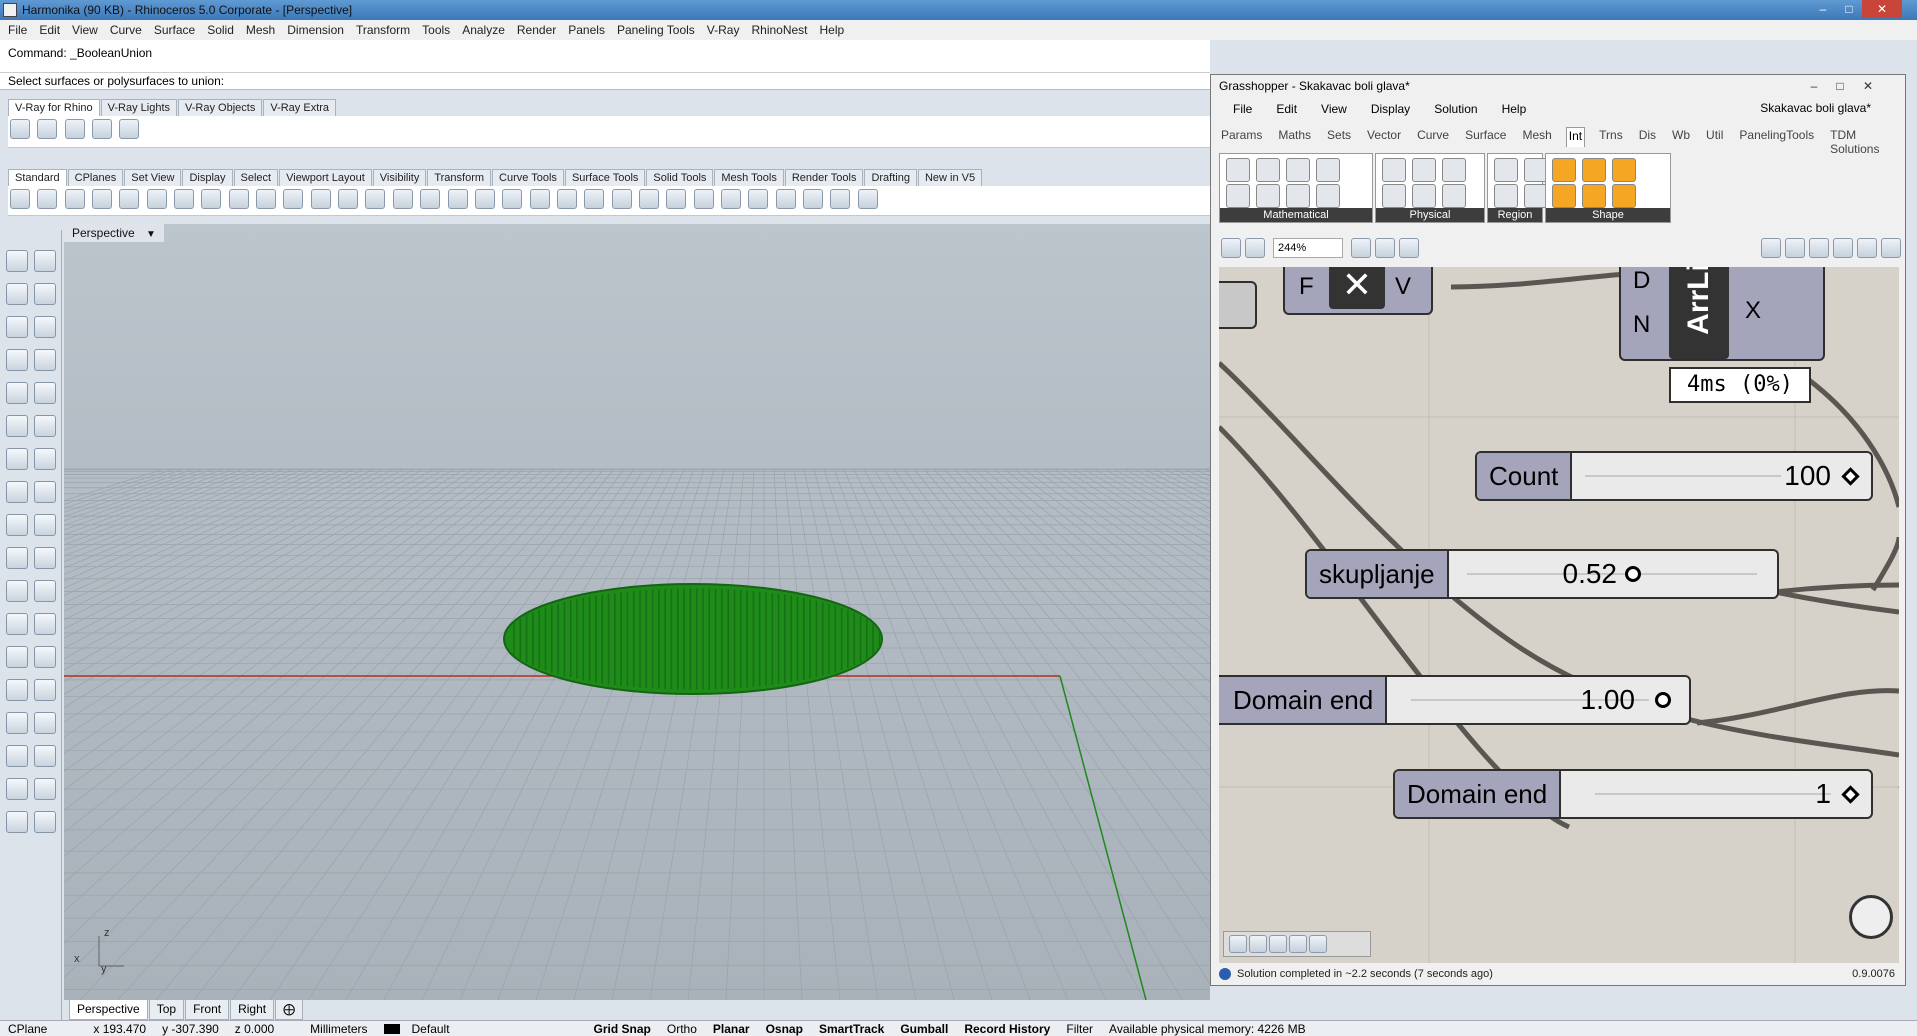 This screenshot has width=1917, height=1036. Describe the element at coordinates (1859, 141) in the screenshot. I see `gh-tab-tdm-solutions: TDM Solutions` at that location.